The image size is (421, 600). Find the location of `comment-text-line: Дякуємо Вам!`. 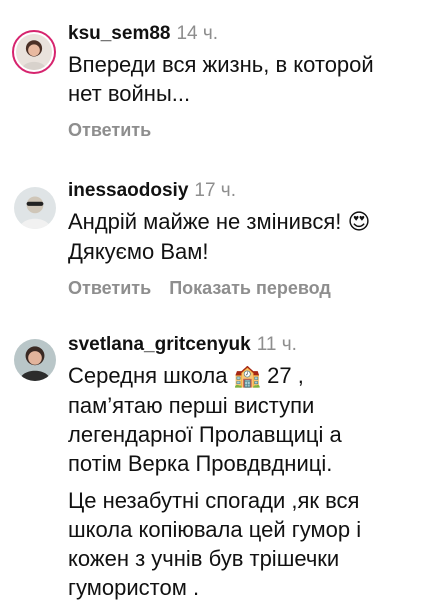

comment-text-line: Дякуємо Вам! is located at coordinates (138, 251).